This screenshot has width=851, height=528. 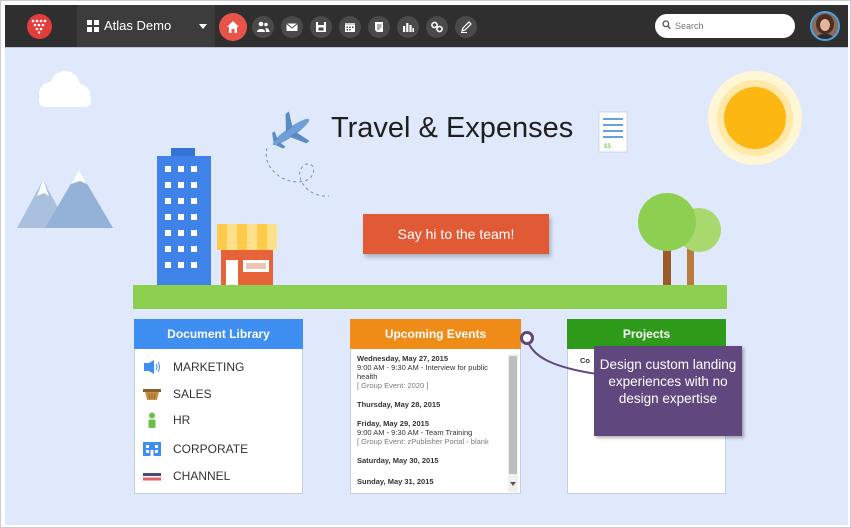 I want to click on home-button, so click(x=233, y=27).